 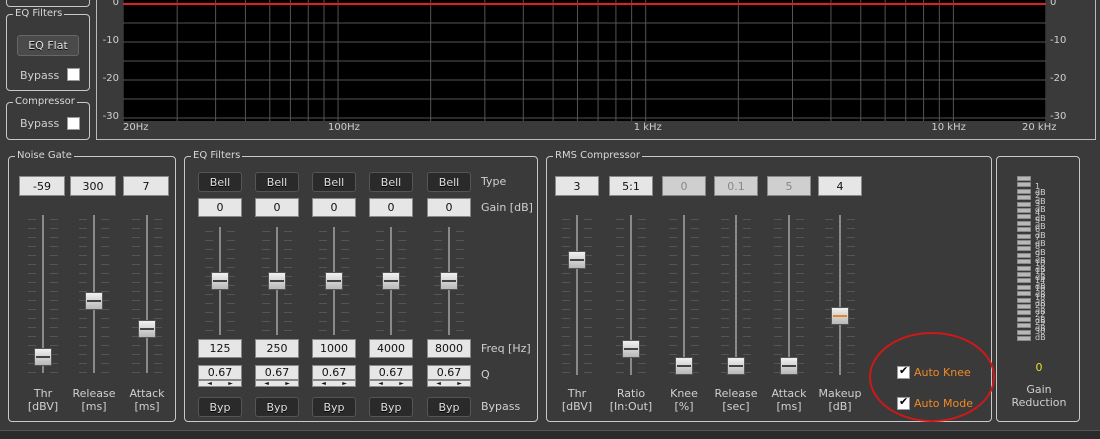 I want to click on compressor-release-slider-knob, so click(x=736, y=366).